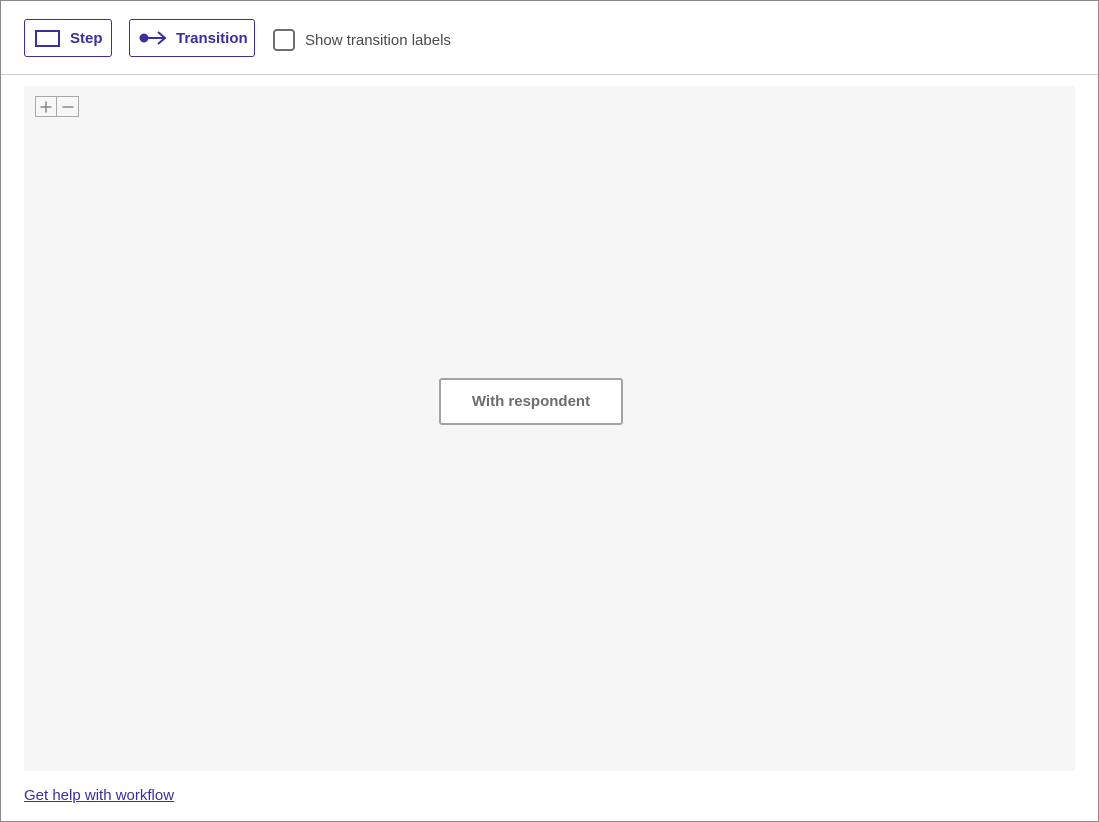 This screenshot has width=1099, height=822. I want to click on minus-icon, so click(68, 107).